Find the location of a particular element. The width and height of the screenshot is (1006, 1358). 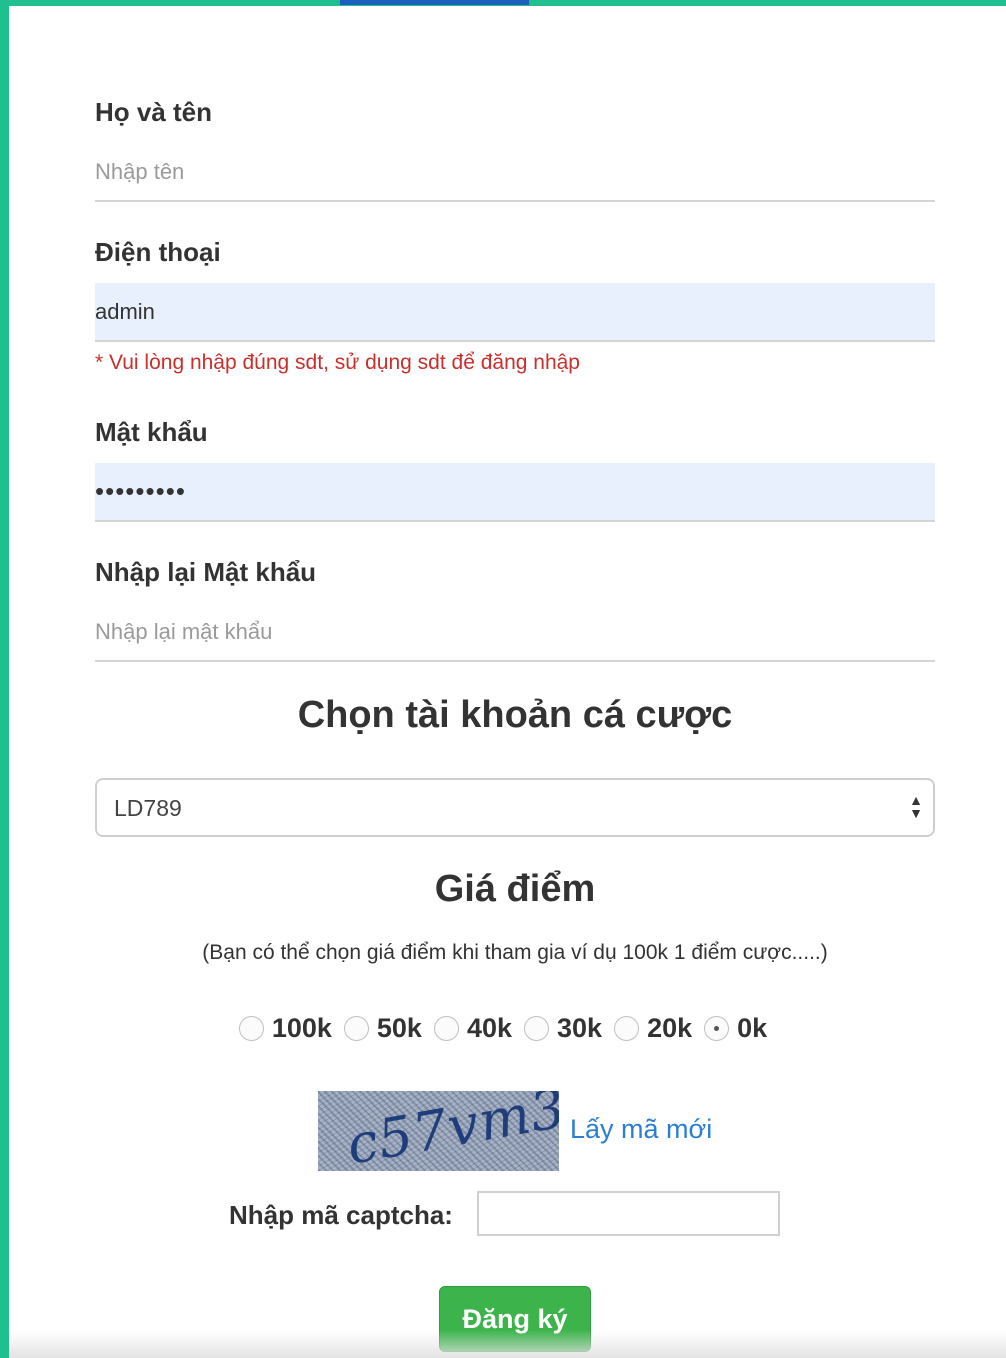

captcha-input is located at coordinates (628, 1213).